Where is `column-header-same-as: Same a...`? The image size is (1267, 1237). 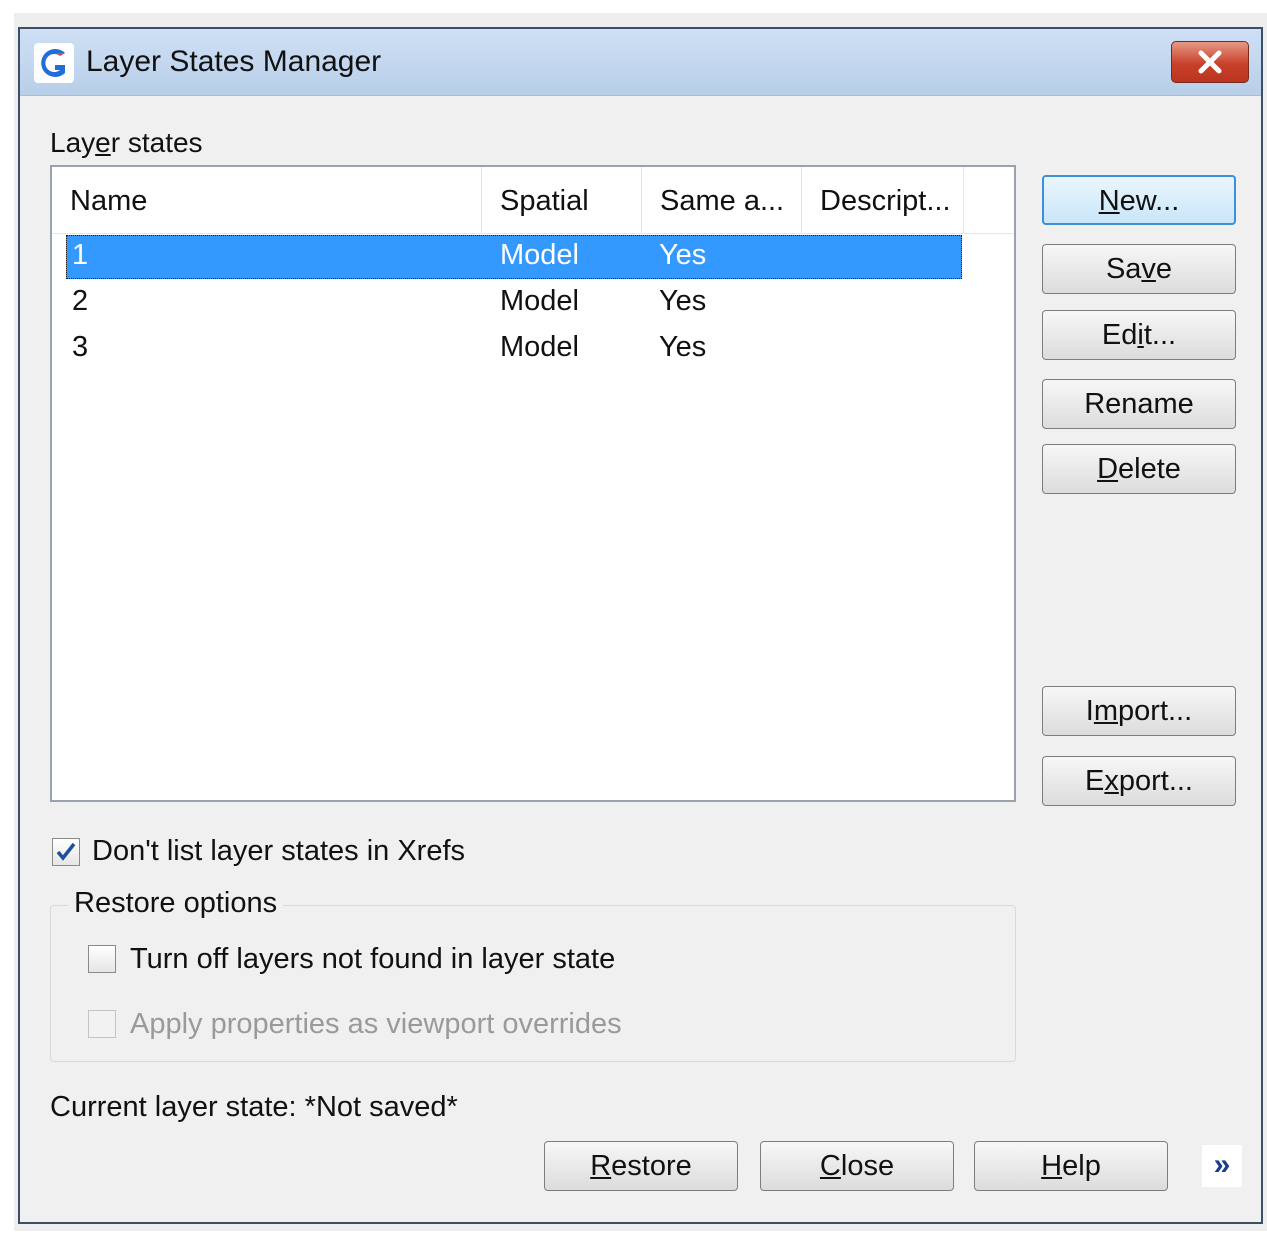
column-header-same-as: Same a... is located at coordinates (722, 200).